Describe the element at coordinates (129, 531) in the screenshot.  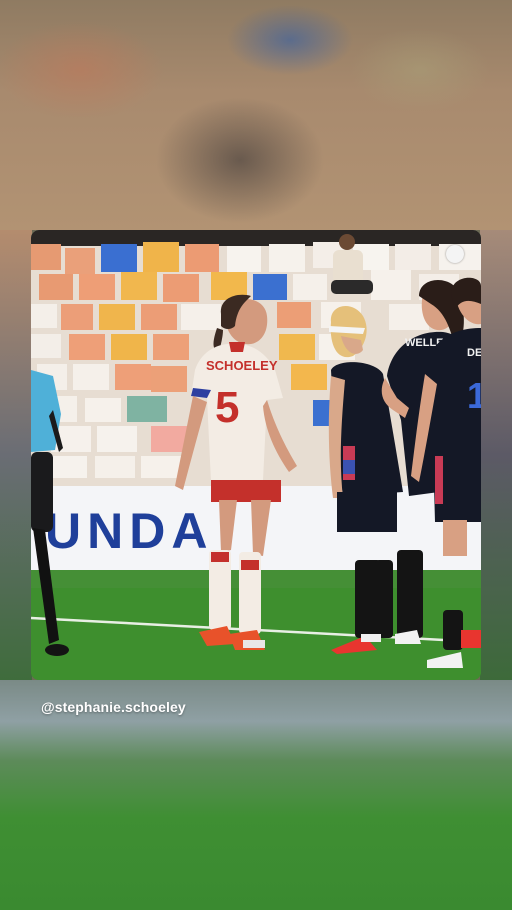
I see `board-text: UNDA` at that location.